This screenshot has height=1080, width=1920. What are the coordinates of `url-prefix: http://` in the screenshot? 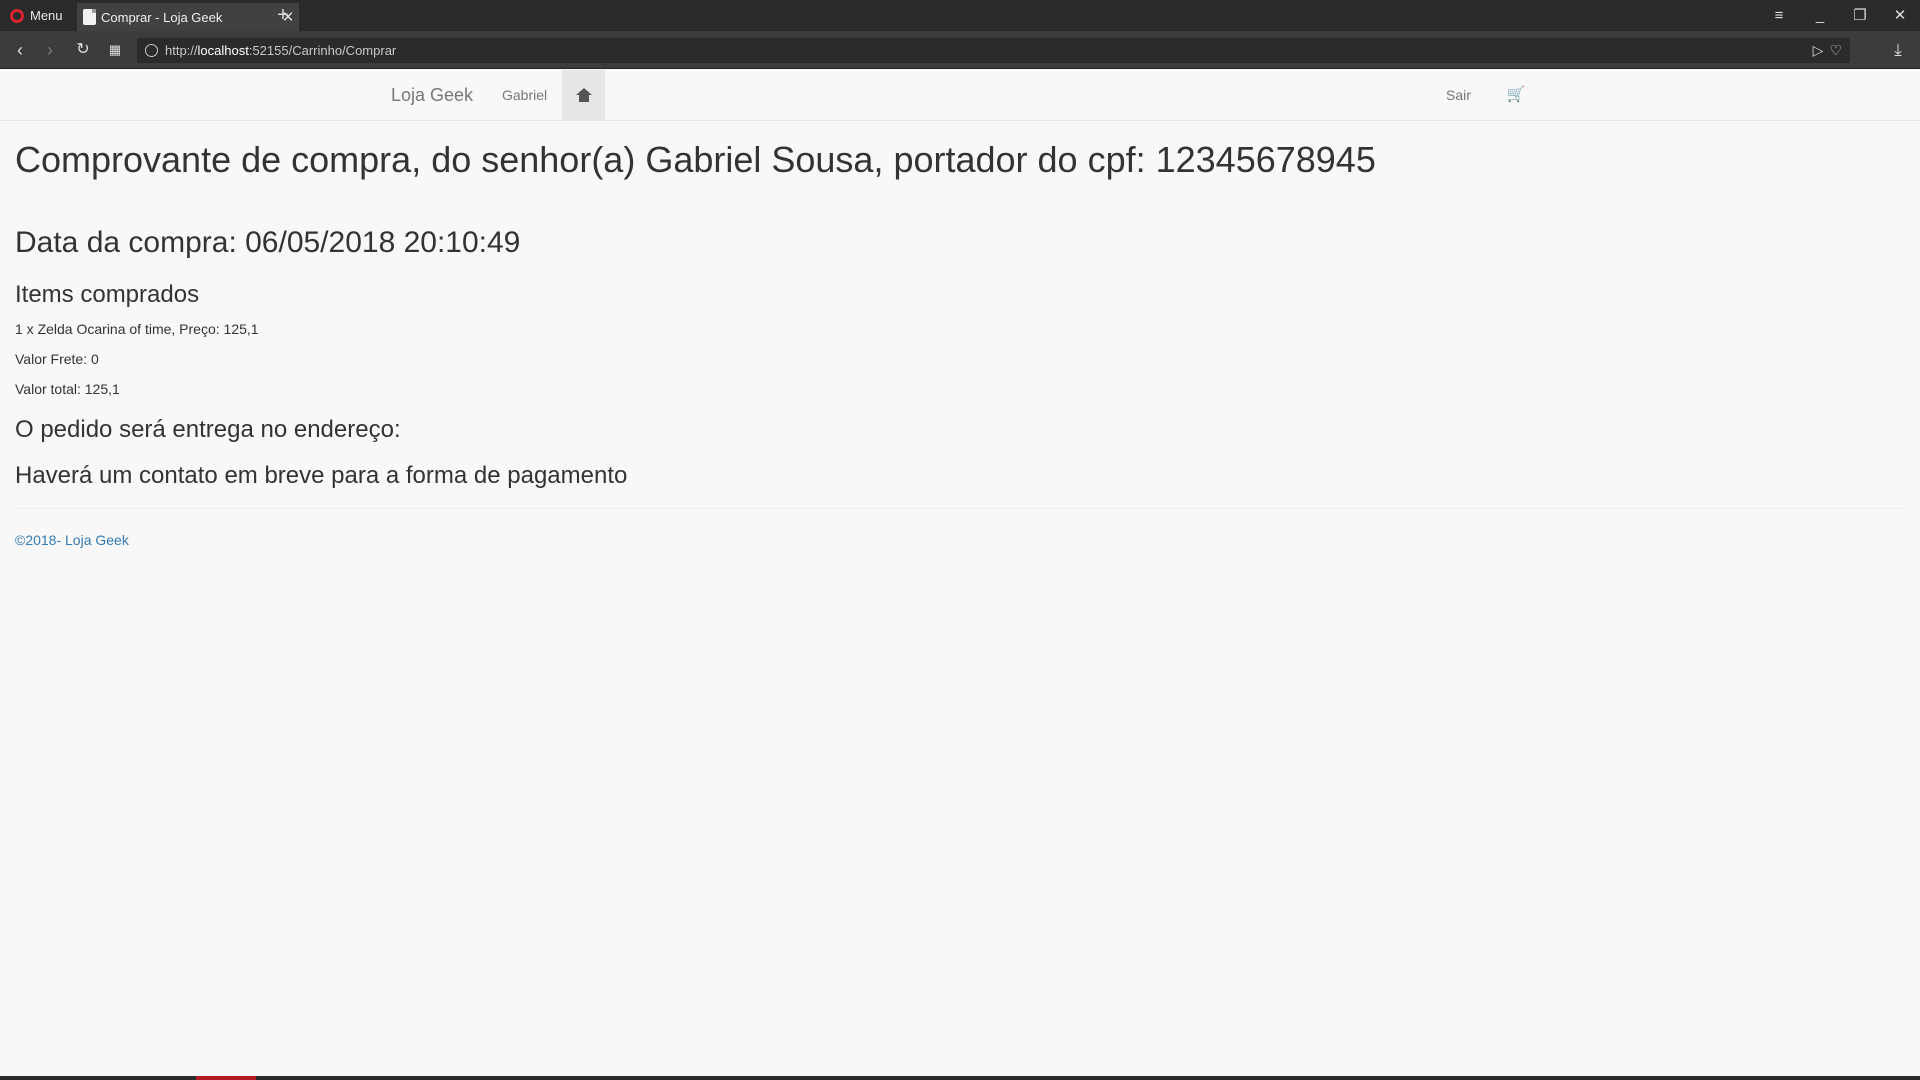 It's located at (181, 50).